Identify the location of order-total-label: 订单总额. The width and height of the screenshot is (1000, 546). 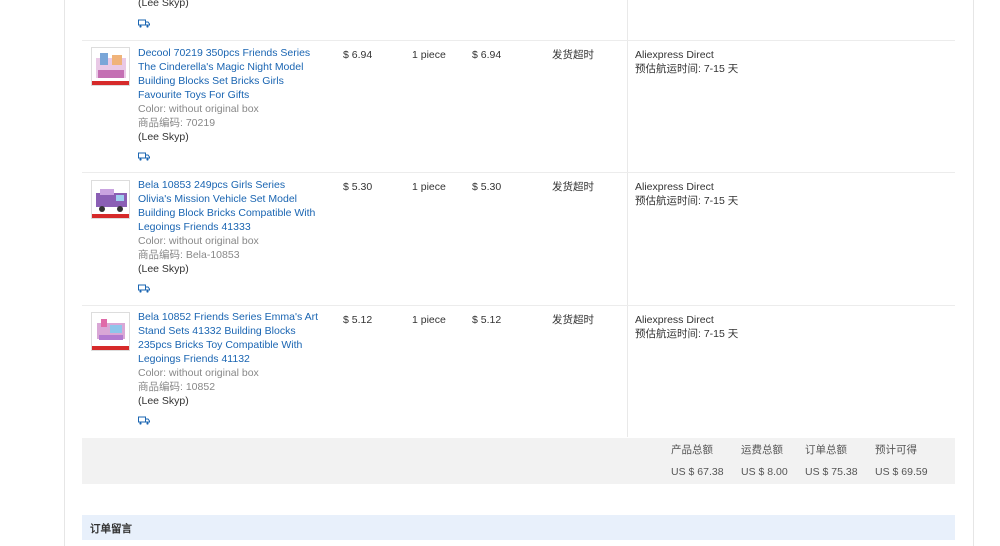
(826, 450).